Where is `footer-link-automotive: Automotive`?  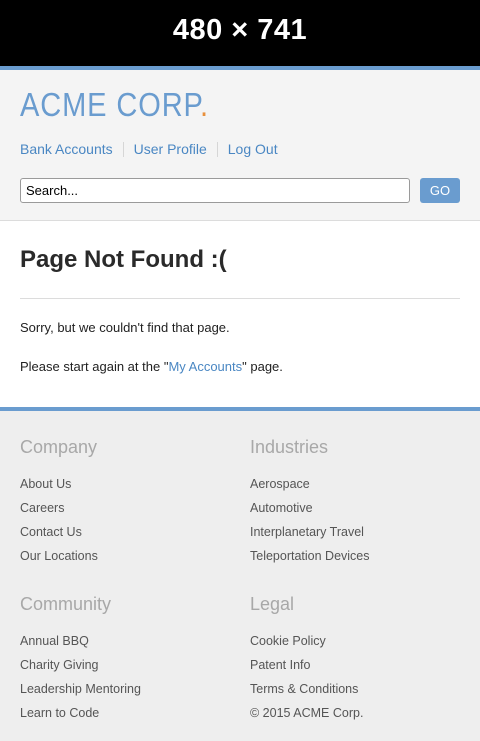
footer-link-automotive: Automotive is located at coordinates (281, 508).